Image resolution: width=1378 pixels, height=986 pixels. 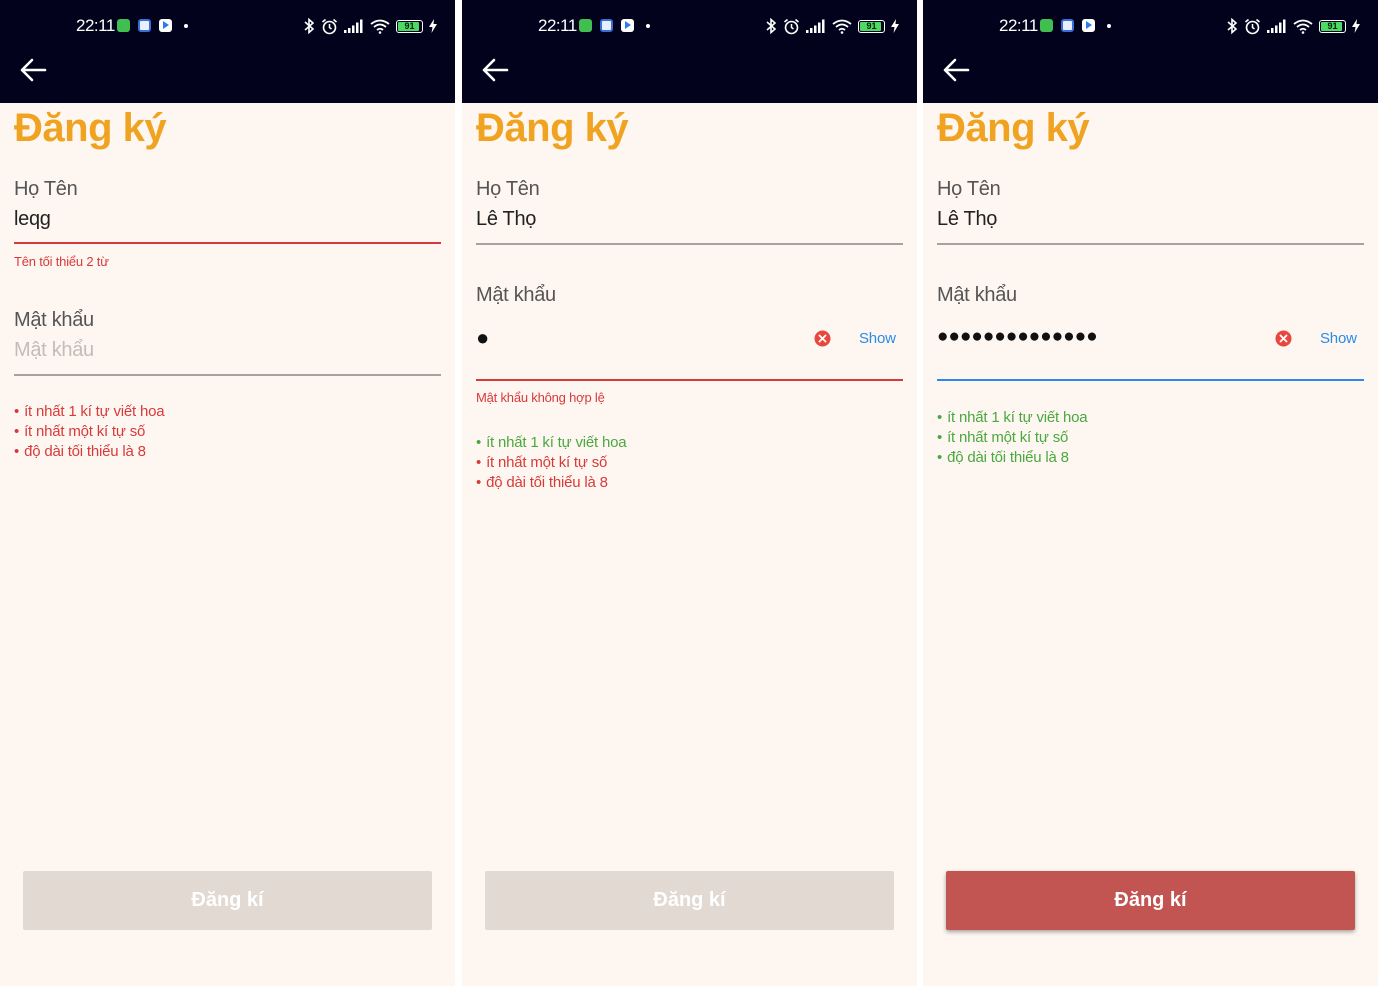 What do you see at coordinates (32, 219) in the screenshot?
I see `name-input: leqg` at bounding box center [32, 219].